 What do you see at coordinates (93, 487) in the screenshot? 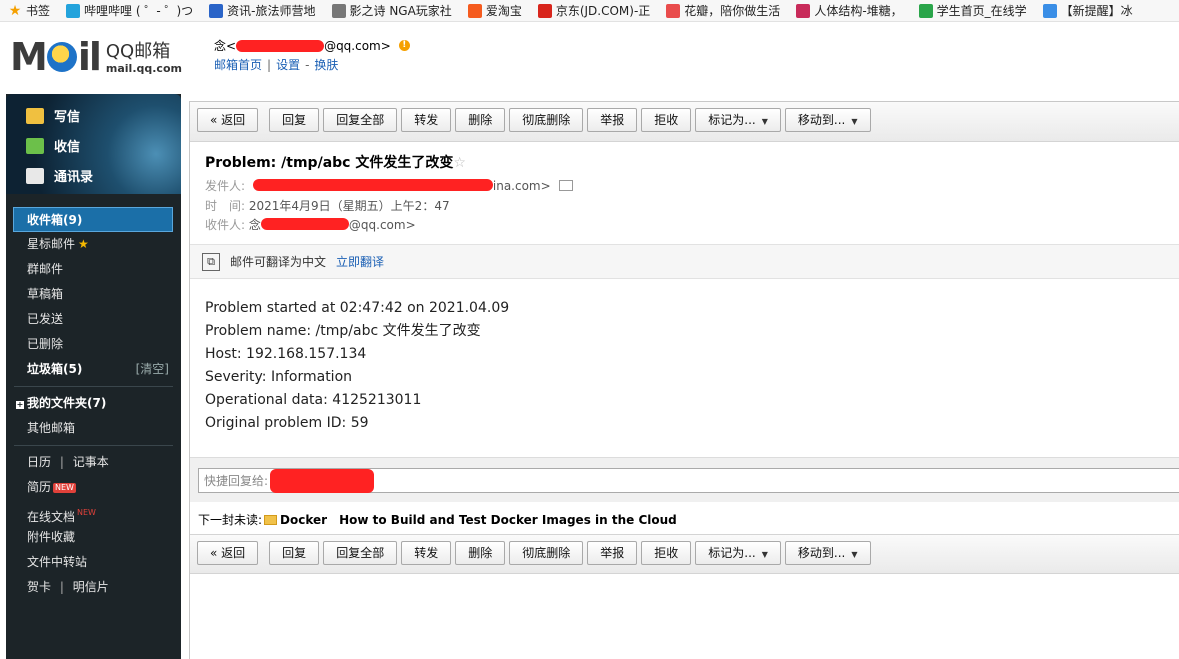
I see `resume-link: 简历 NEW` at bounding box center [93, 487].